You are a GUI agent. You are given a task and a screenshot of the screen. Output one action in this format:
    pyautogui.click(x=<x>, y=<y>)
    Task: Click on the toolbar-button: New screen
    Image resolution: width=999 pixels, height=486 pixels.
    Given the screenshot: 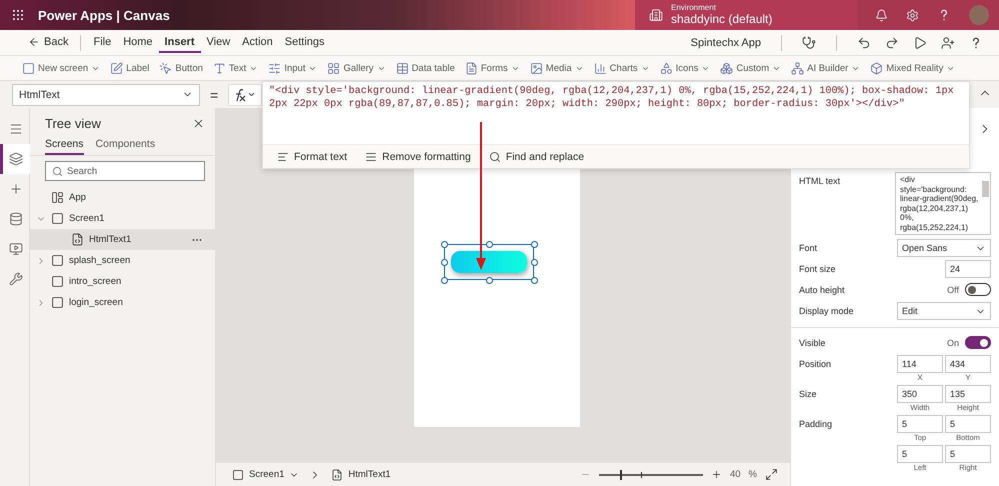 What is the action you would take?
    pyautogui.click(x=61, y=68)
    